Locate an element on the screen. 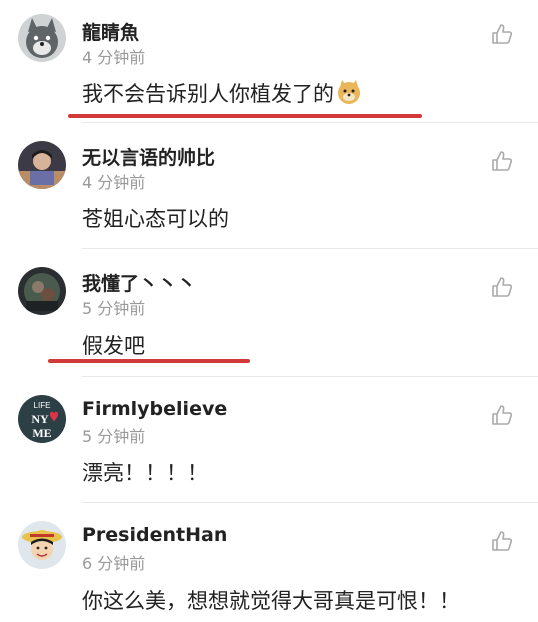  svg-text: LIFE is located at coordinates (42, 405).